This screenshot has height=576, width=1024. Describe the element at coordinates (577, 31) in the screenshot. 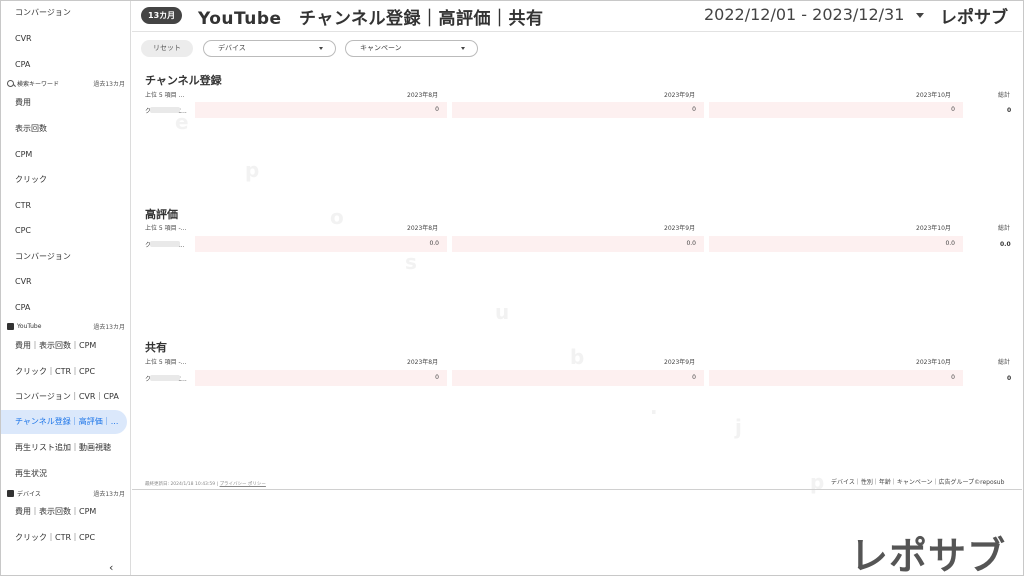

I see `header-divider` at that location.